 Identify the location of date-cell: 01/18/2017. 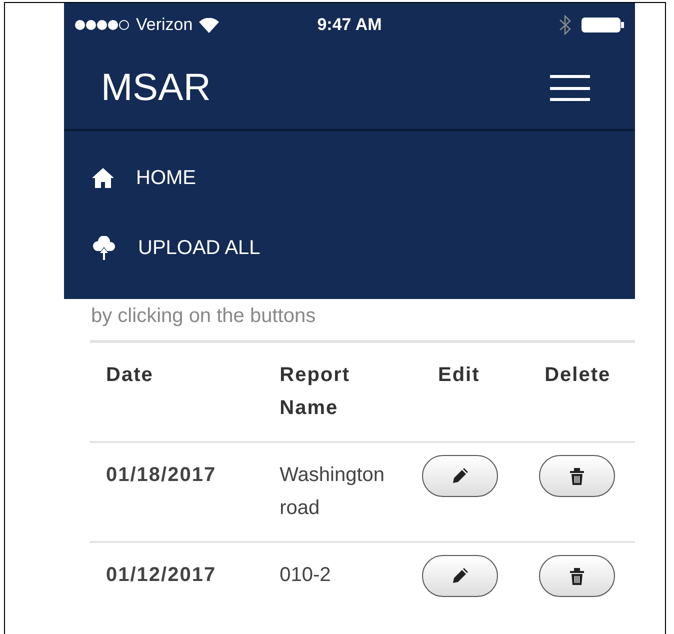
(177, 492).